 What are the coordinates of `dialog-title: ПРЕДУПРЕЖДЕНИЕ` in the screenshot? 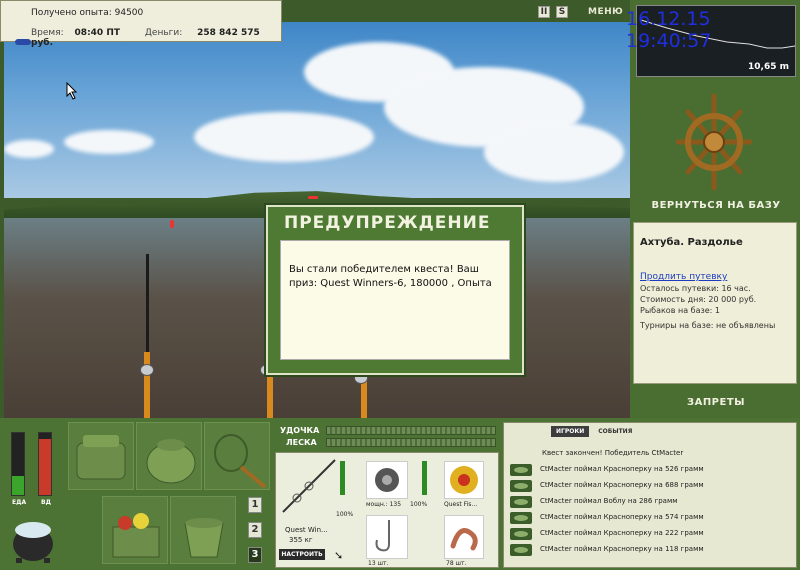 It's located at (387, 223).